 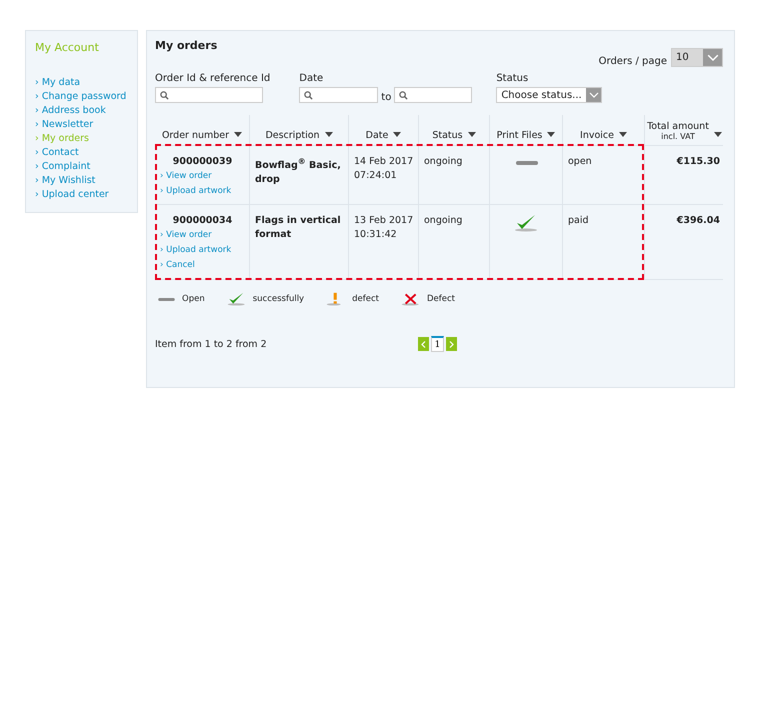 I want to click on invoice-status: open, so click(x=580, y=162).